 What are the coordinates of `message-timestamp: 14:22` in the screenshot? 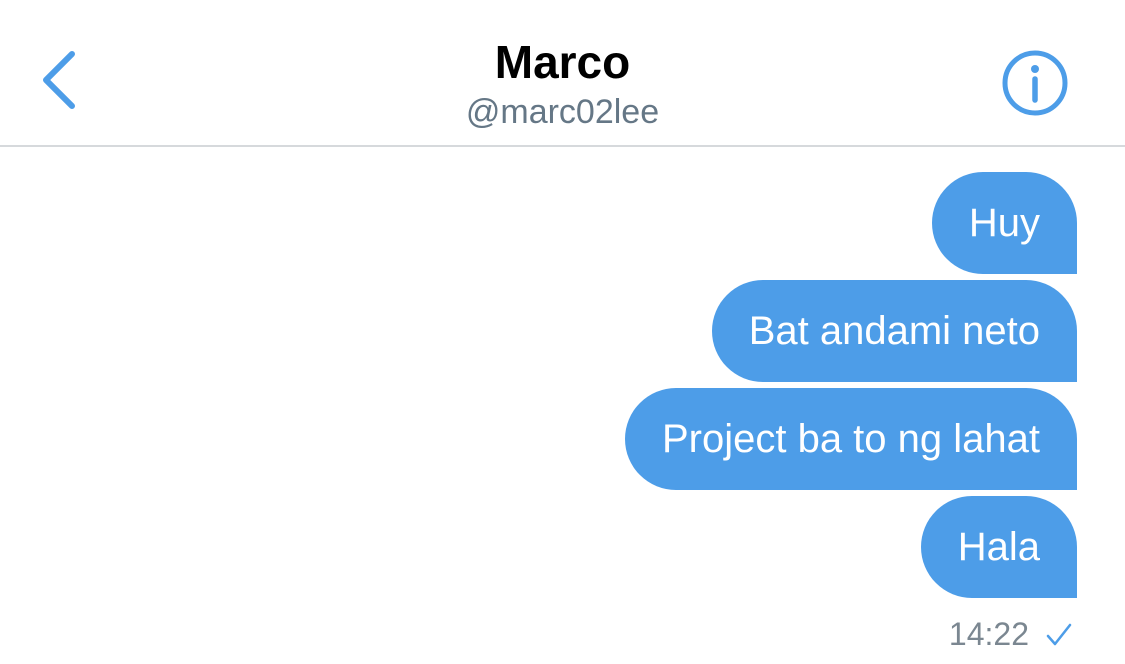 It's located at (988, 634).